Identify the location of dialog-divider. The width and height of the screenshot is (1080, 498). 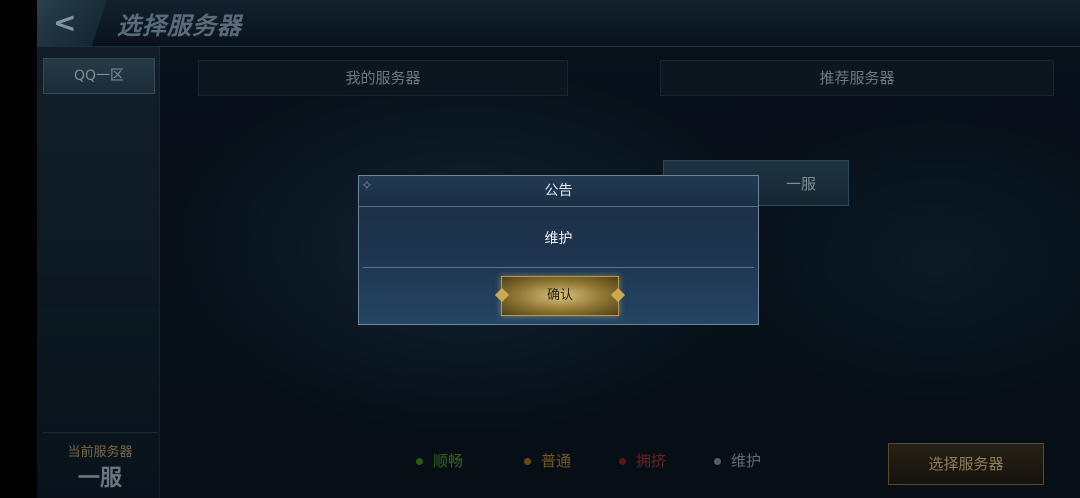
(558, 267).